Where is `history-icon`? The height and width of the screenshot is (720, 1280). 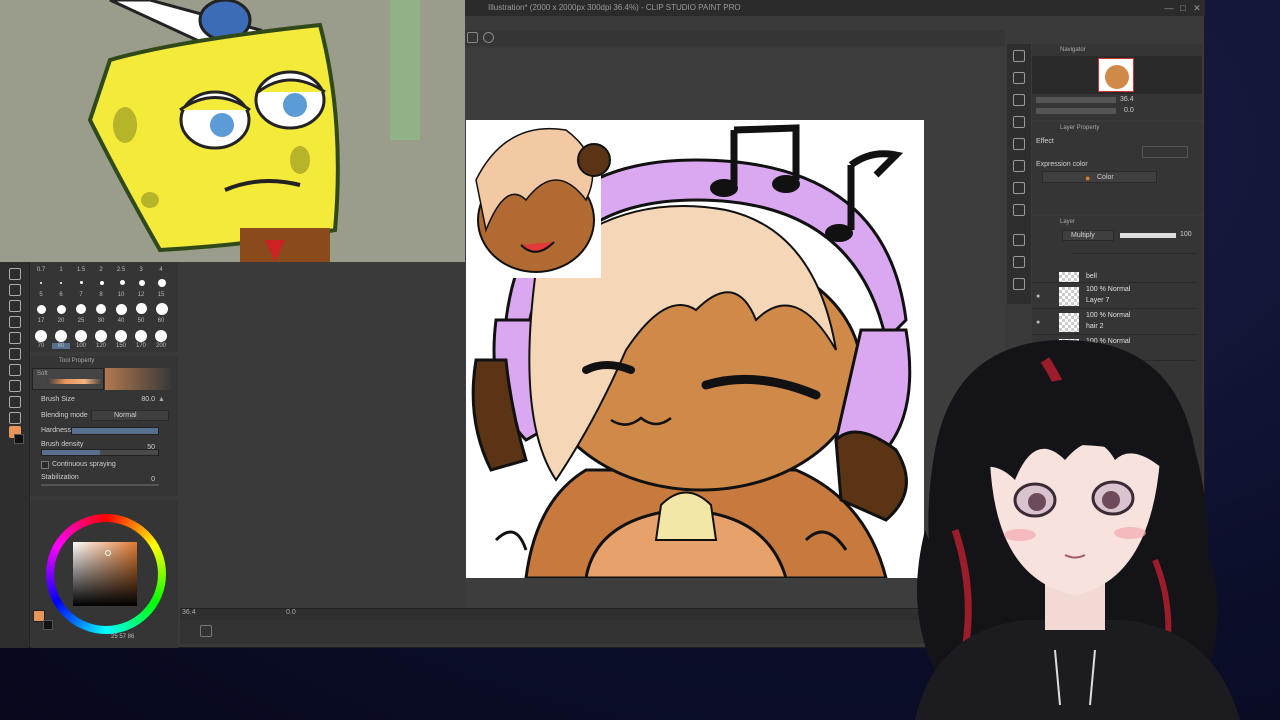 history-icon is located at coordinates (1019, 188).